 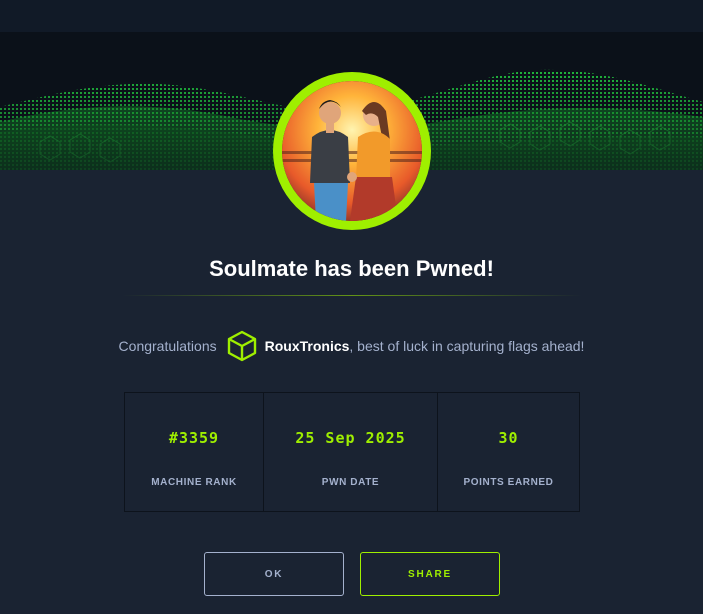 I want to click on cube-icon, so click(x=242, y=346).